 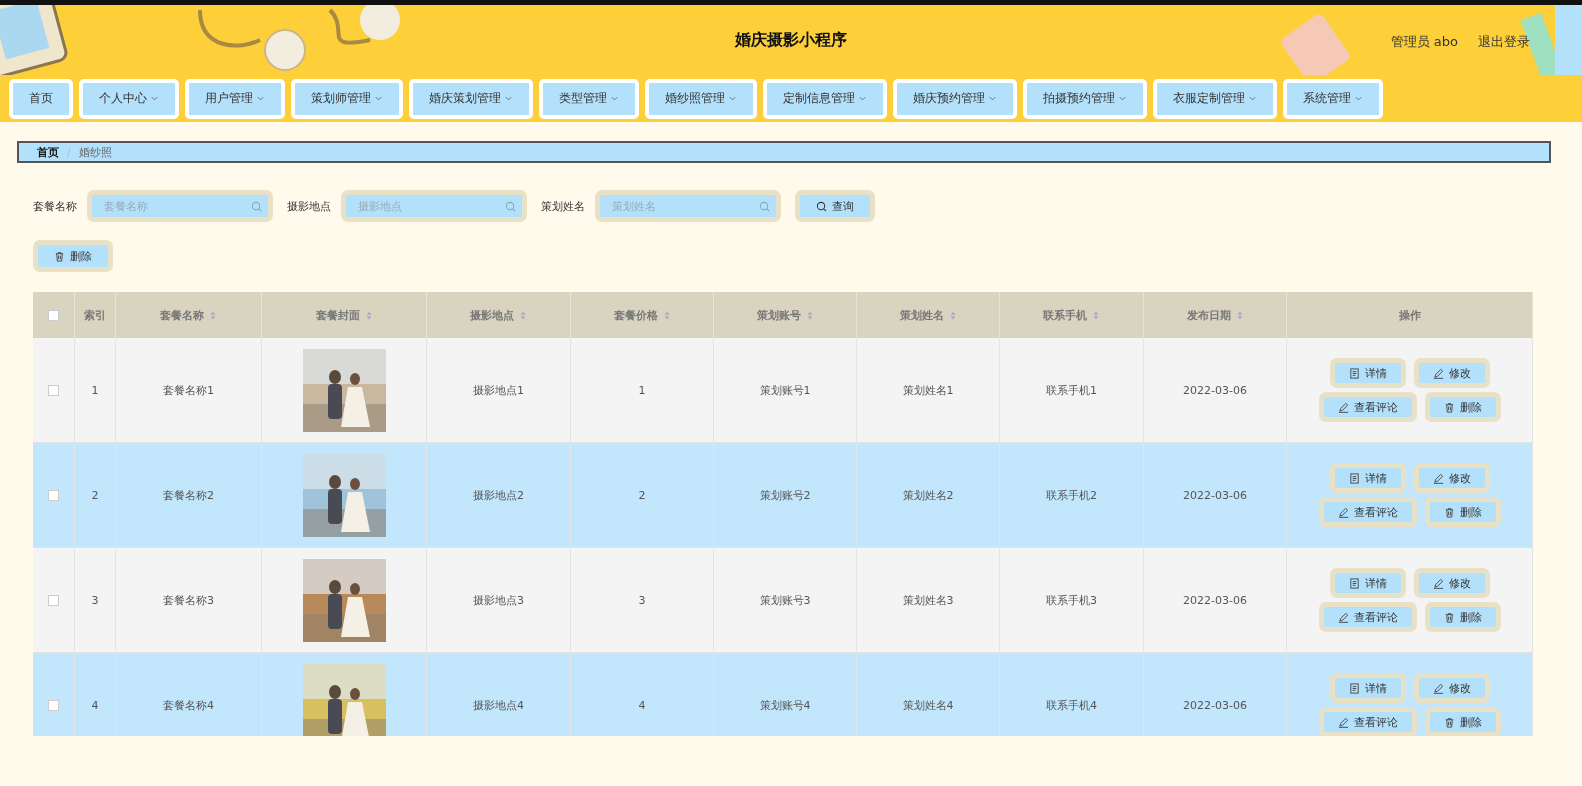 I want to click on phone-cell: 联系手机1, so click(x=1071, y=390).